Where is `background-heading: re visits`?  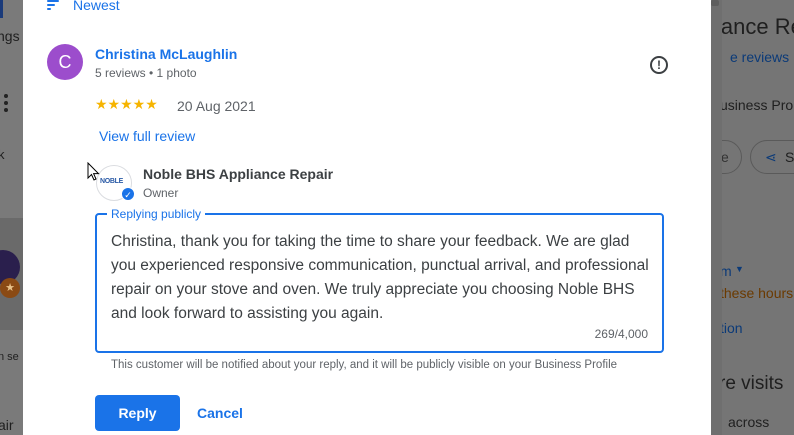
background-heading: re visits is located at coordinates (753, 383).